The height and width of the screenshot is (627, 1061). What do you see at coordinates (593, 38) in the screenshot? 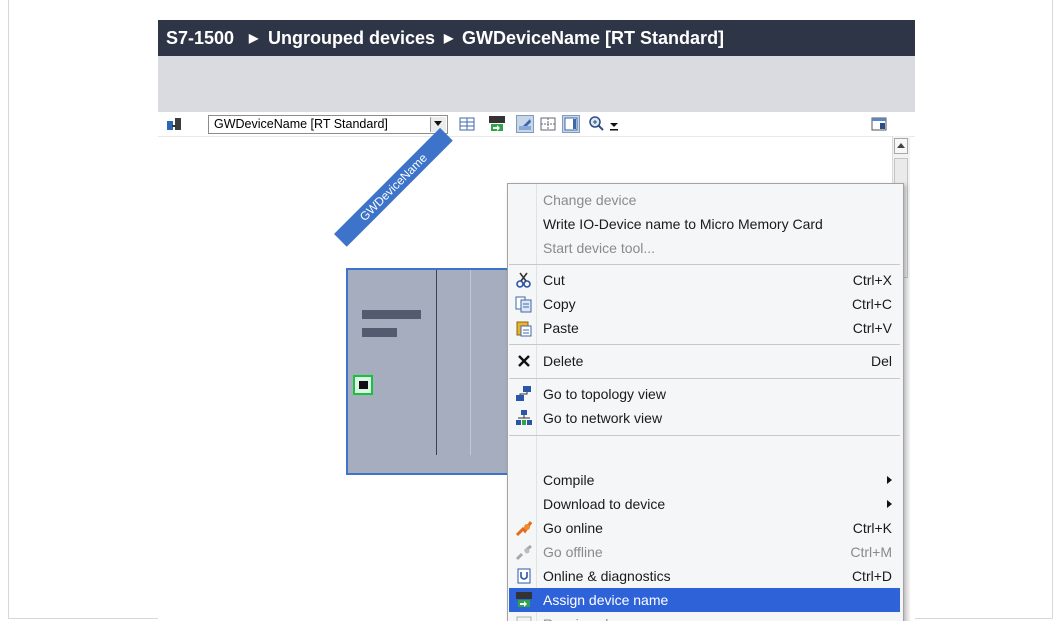
I see `breadcrumb-item-device: GWDeviceName [RT Standard]` at bounding box center [593, 38].